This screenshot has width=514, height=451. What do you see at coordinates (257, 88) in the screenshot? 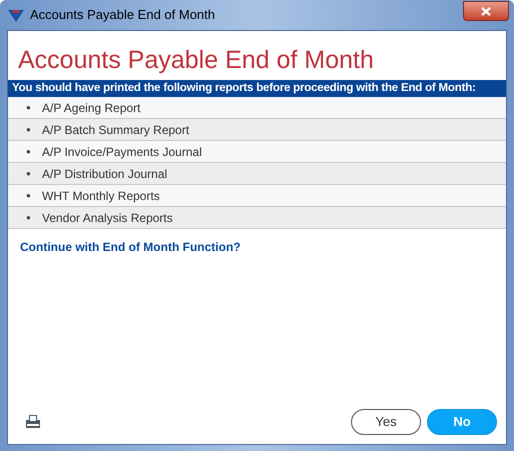
I see `instruction-banner: You should have printed the following reports before proceeding with the End of Month:` at bounding box center [257, 88].